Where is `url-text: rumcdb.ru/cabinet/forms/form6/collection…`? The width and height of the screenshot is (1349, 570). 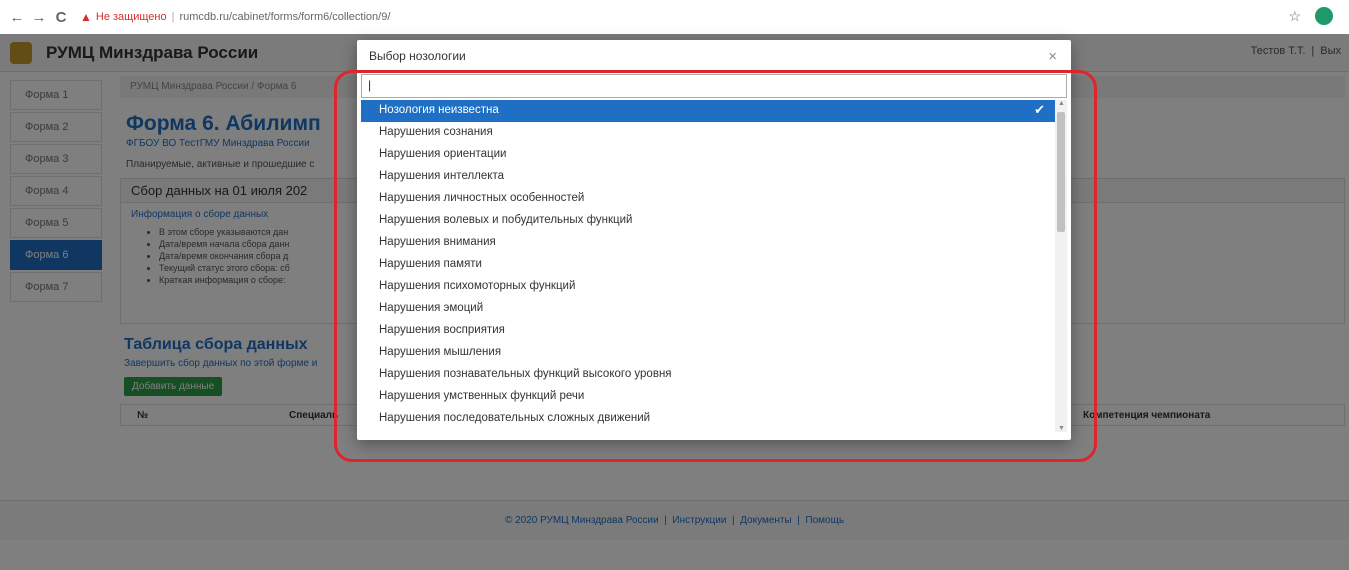
url-text: rumcdb.ru/cabinet/forms/form6/collection… is located at coordinates (285, 17).